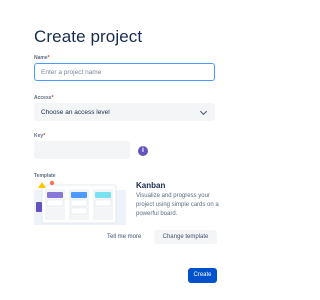 Image resolution: width=320 pixels, height=300 pixels. I want to click on key-input, so click(82, 150).